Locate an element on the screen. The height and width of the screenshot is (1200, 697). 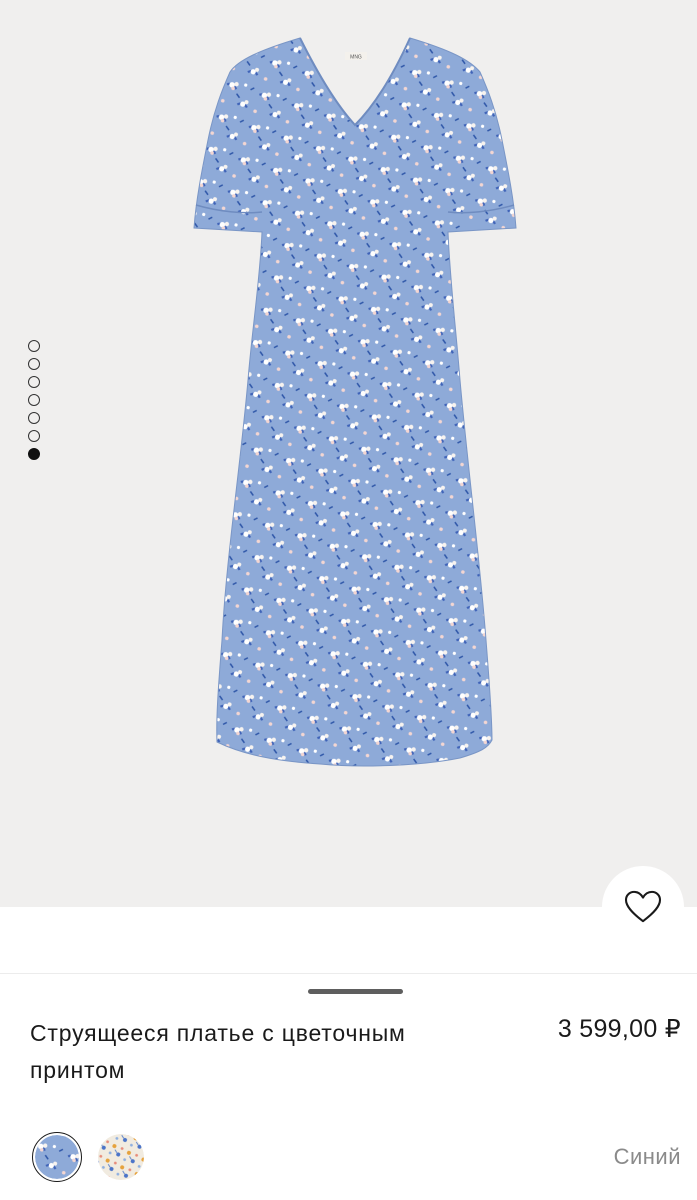
heart-outline-icon is located at coordinates (643, 906).